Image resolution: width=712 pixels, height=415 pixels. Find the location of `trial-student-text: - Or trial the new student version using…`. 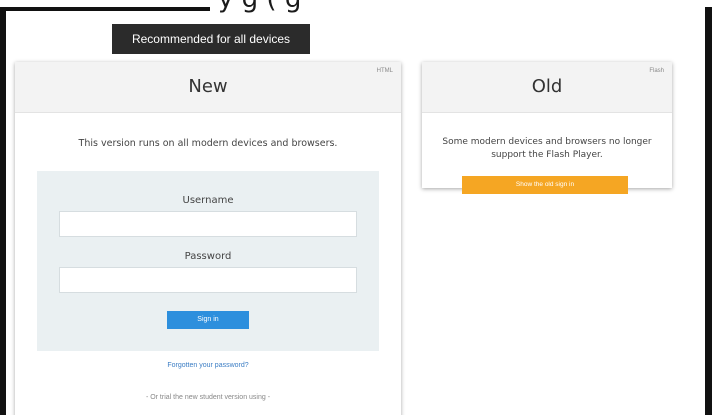

trial-student-text: - Or trial the new student version using… is located at coordinates (208, 397).